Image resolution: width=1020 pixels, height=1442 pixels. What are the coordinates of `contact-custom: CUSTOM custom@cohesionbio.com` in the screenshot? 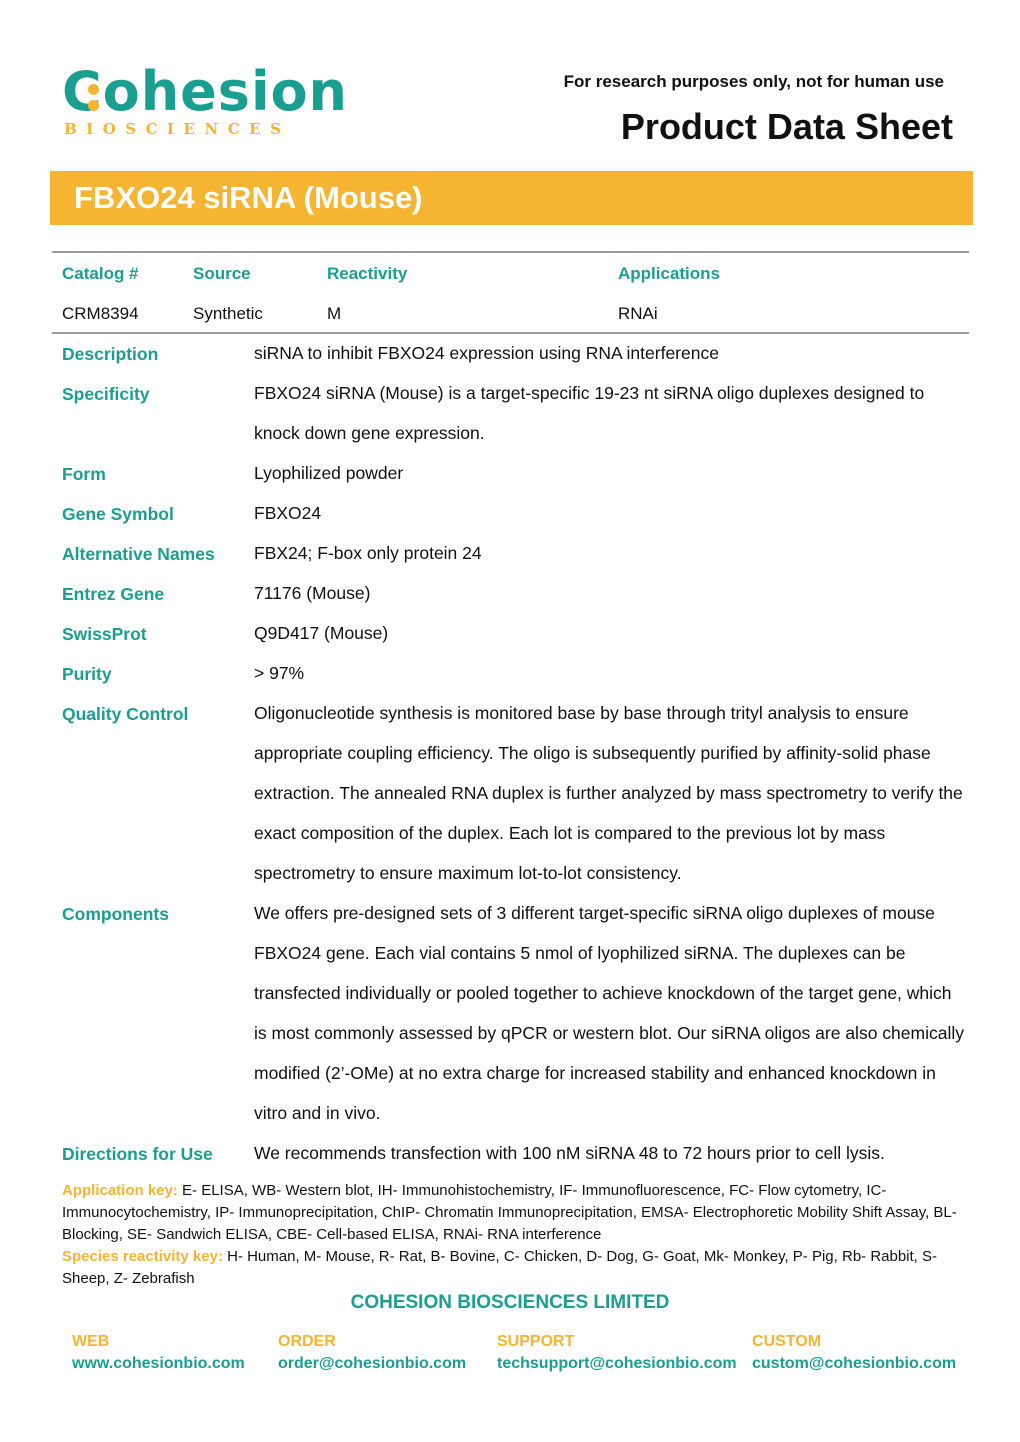 It's located at (854, 1353).